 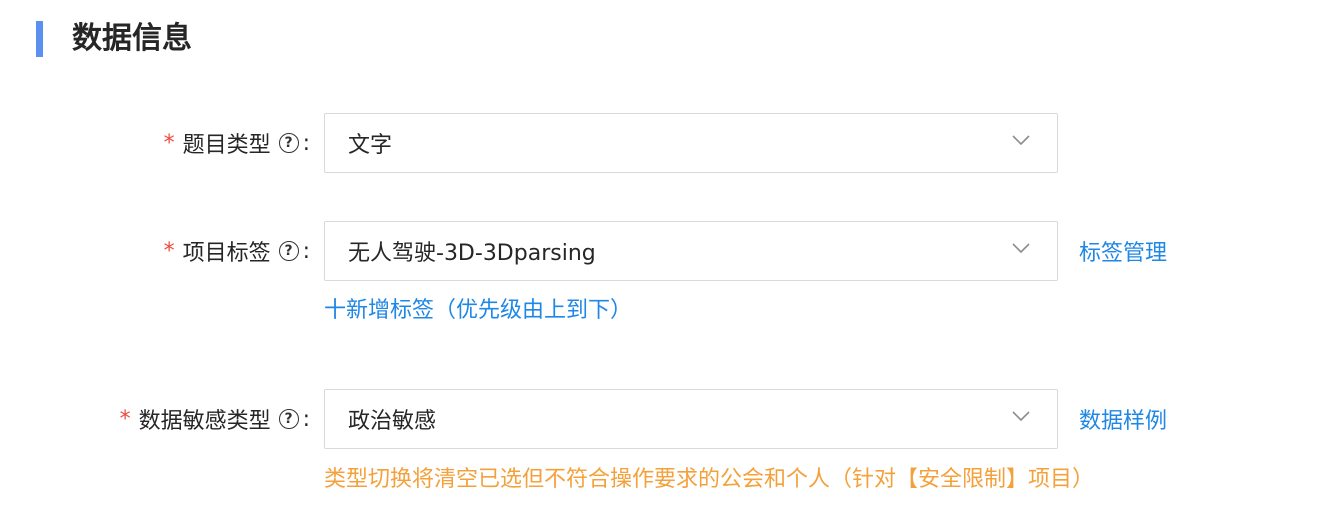 I want to click on form-row-topic-type: * 题目类型 ? : 文字, so click(x=665, y=143).